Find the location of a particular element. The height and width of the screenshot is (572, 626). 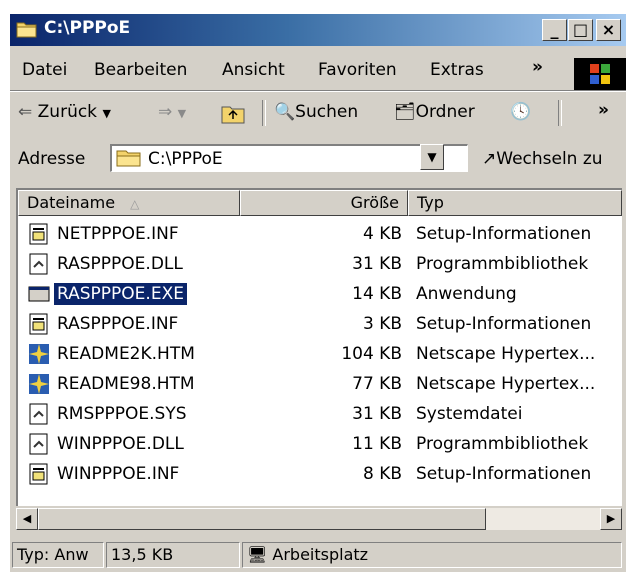

minimize-button: _ is located at coordinates (554, 30).